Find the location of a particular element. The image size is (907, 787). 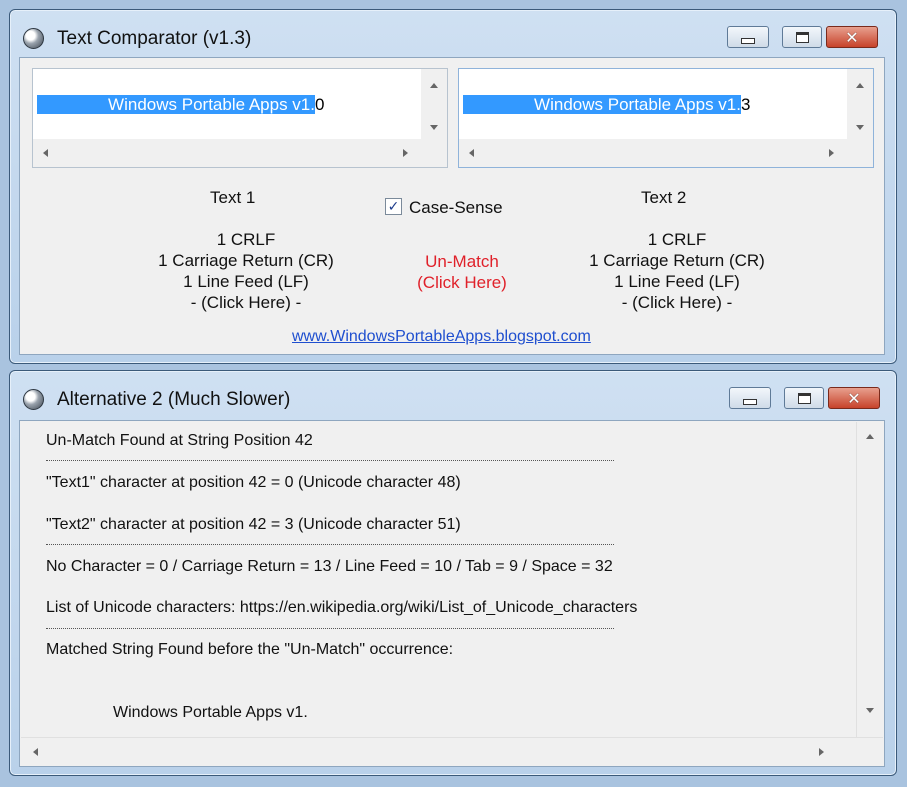

text1-crlf-count: 1 CRLF is located at coordinates (246, 239).